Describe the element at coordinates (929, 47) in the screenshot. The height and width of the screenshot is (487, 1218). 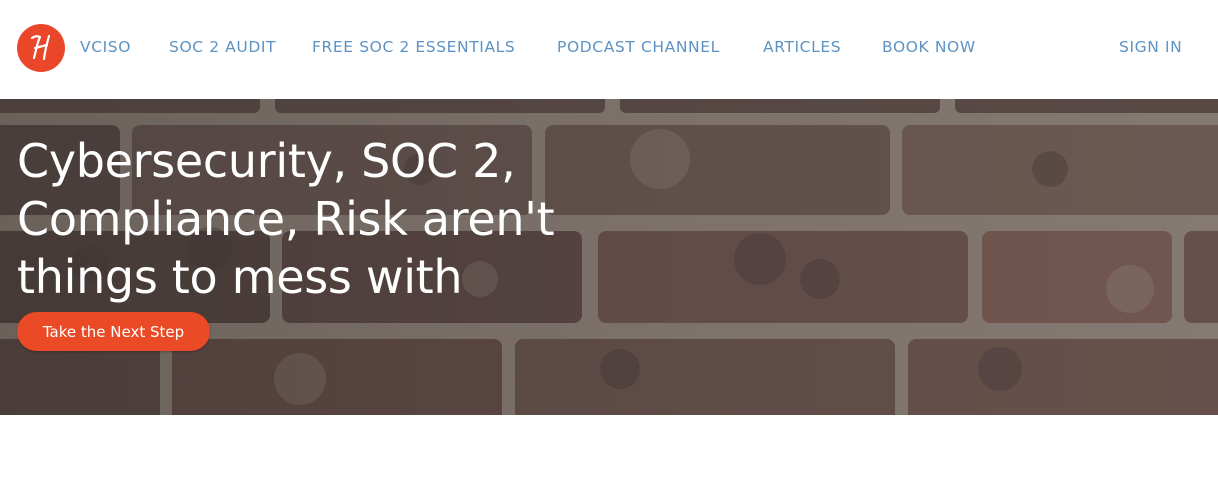
I see `nav-link-book-now: BOOK NOW` at that location.